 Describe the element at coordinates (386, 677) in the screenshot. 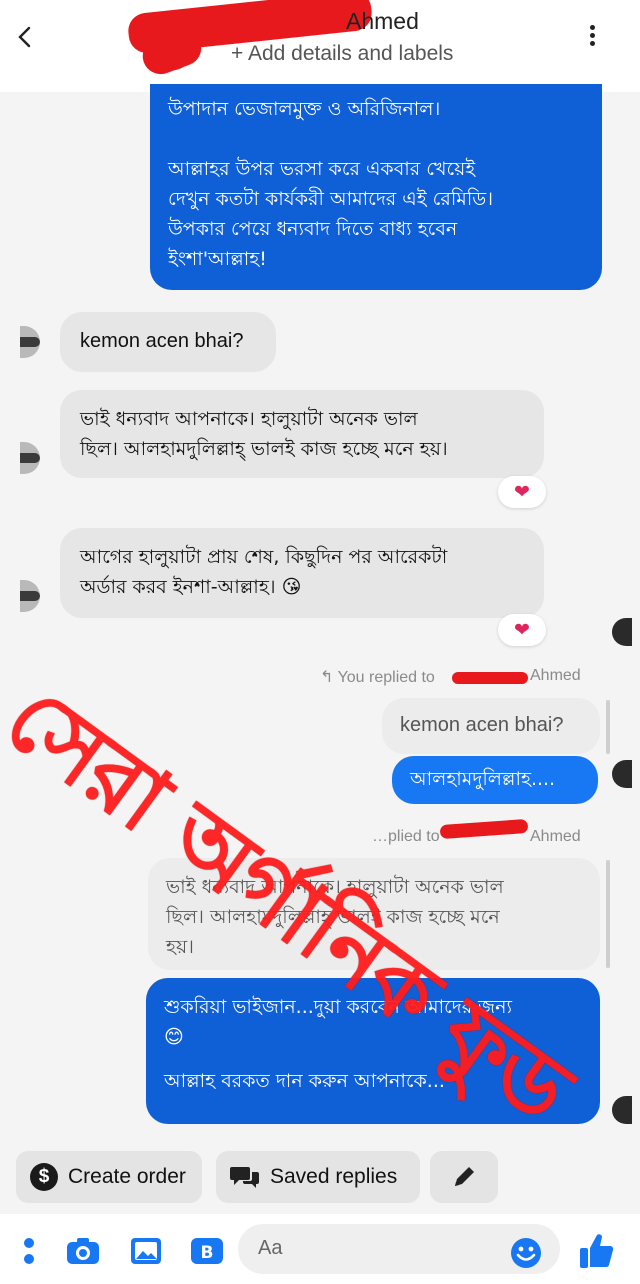

I see `reply-label-prefix: You replied to` at that location.